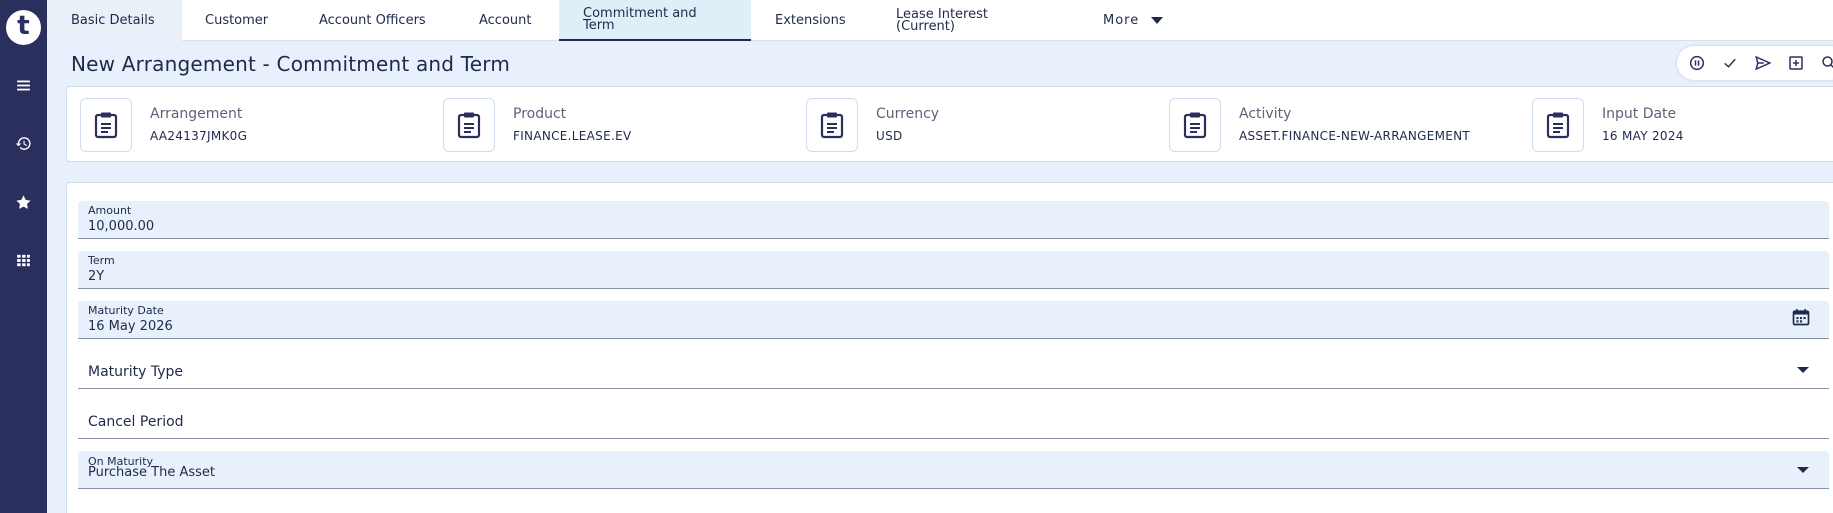  What do you see at coordinates (152, 472) in the screenshot?
I see `field-value: Purchase The Asset` at bounding box center [152, 472].